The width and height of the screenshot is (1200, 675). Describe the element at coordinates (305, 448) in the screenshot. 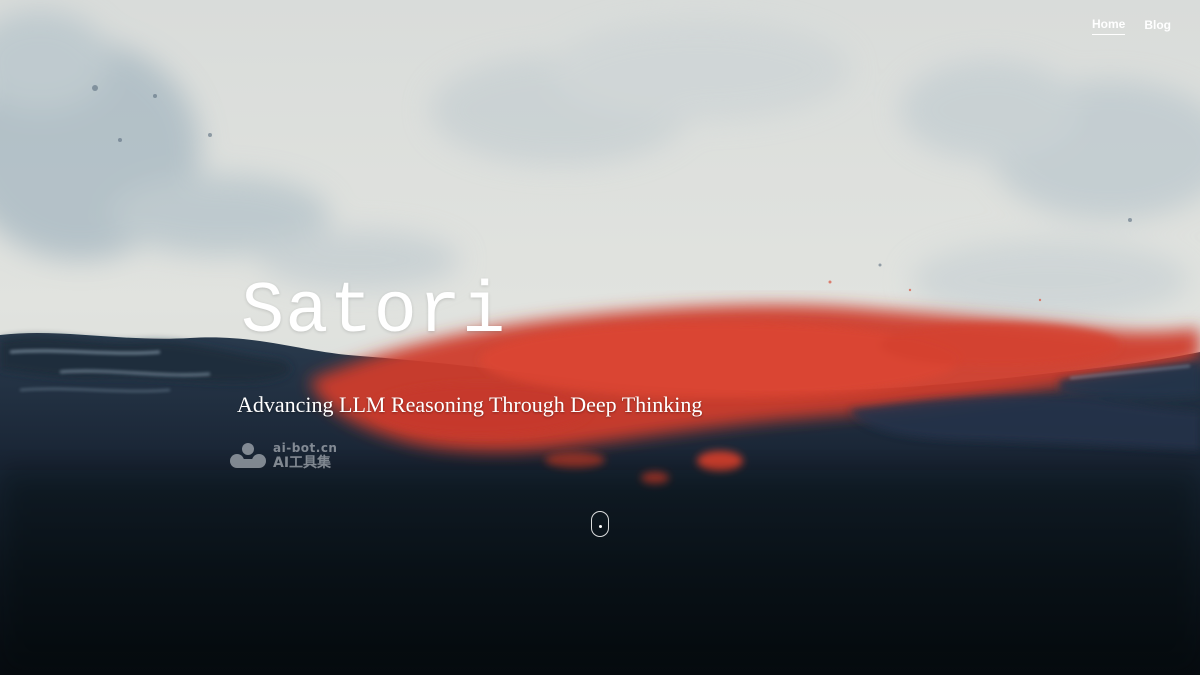

I see `watermark-domain: ai-bot.cn` at that location.